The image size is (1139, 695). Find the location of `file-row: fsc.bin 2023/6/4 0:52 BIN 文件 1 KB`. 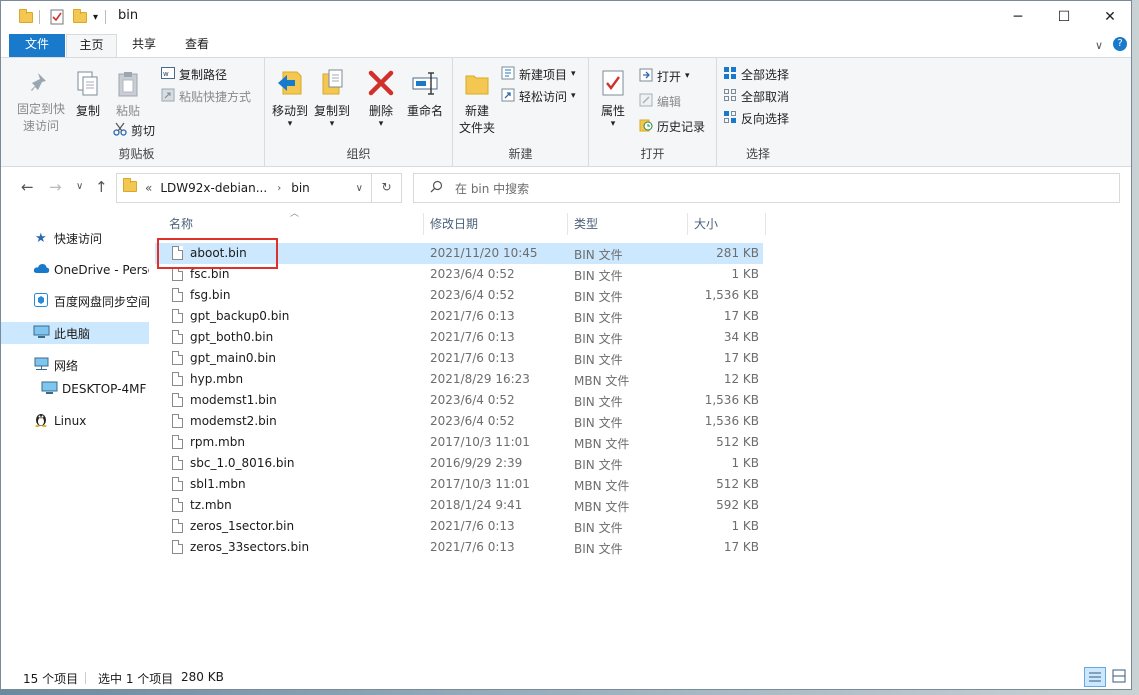

file-row: fsc.bin 2023/6/4 0:52 BIN 文件 1 KB is located at coordinates (459, 274).